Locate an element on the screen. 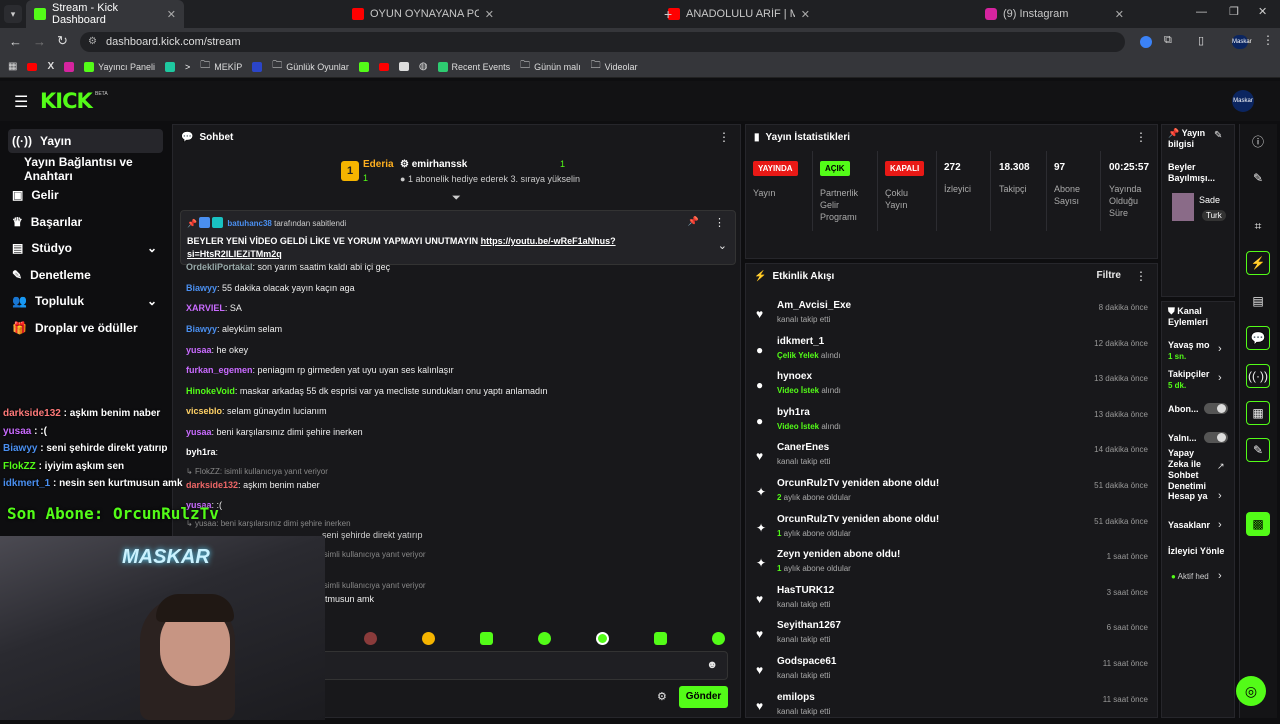 This screenshot has width=1280, height=724. restore-icon: ❐ is located at coordinates (1234, 11).